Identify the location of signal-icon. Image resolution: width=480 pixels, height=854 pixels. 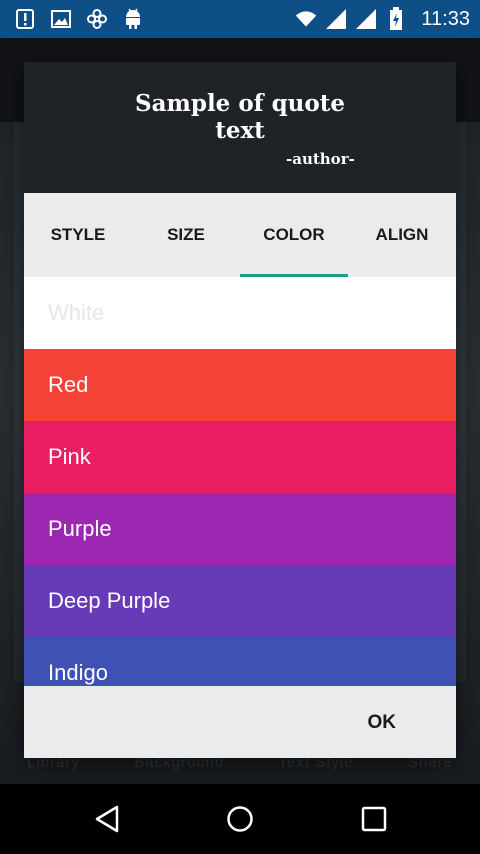
(336, 19).